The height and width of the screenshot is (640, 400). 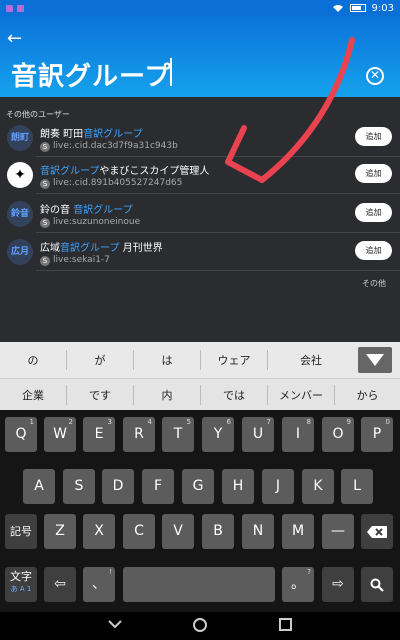 What do you see at coordinates (99, 531) in the screenshot?
I see `key-x: X` at bounding box center [99, 531].